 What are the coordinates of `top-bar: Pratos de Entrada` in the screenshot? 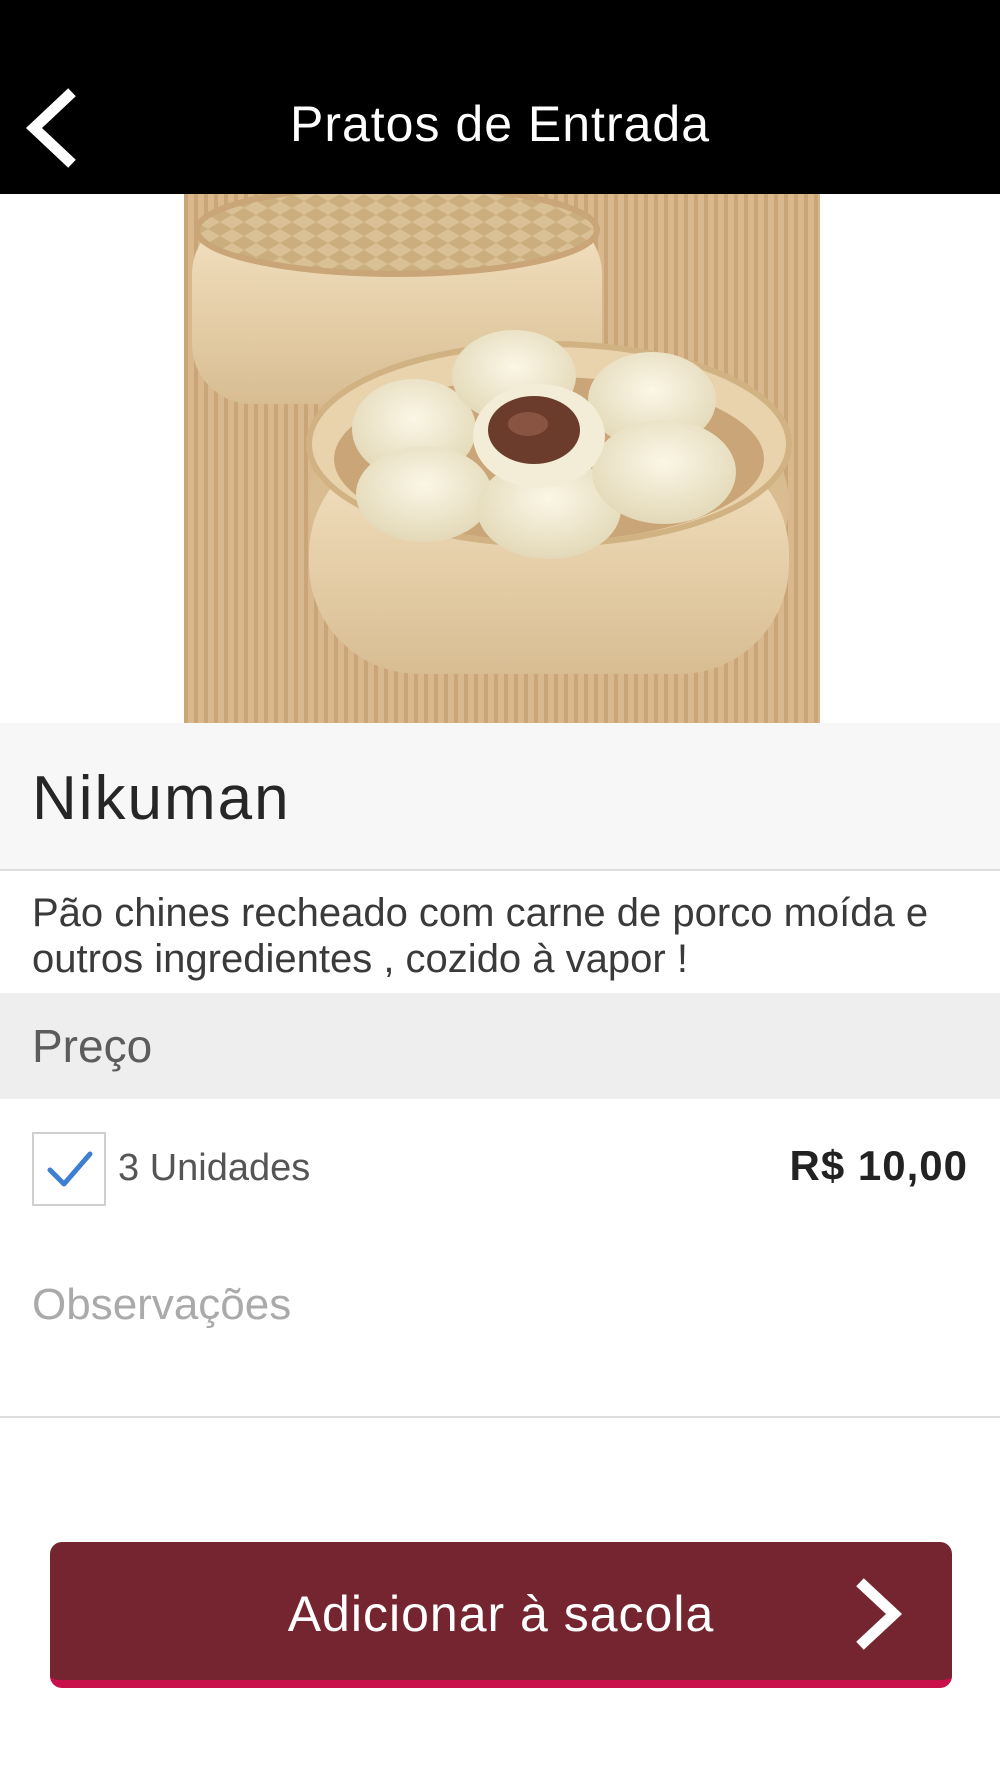 It's located at (500, 97).